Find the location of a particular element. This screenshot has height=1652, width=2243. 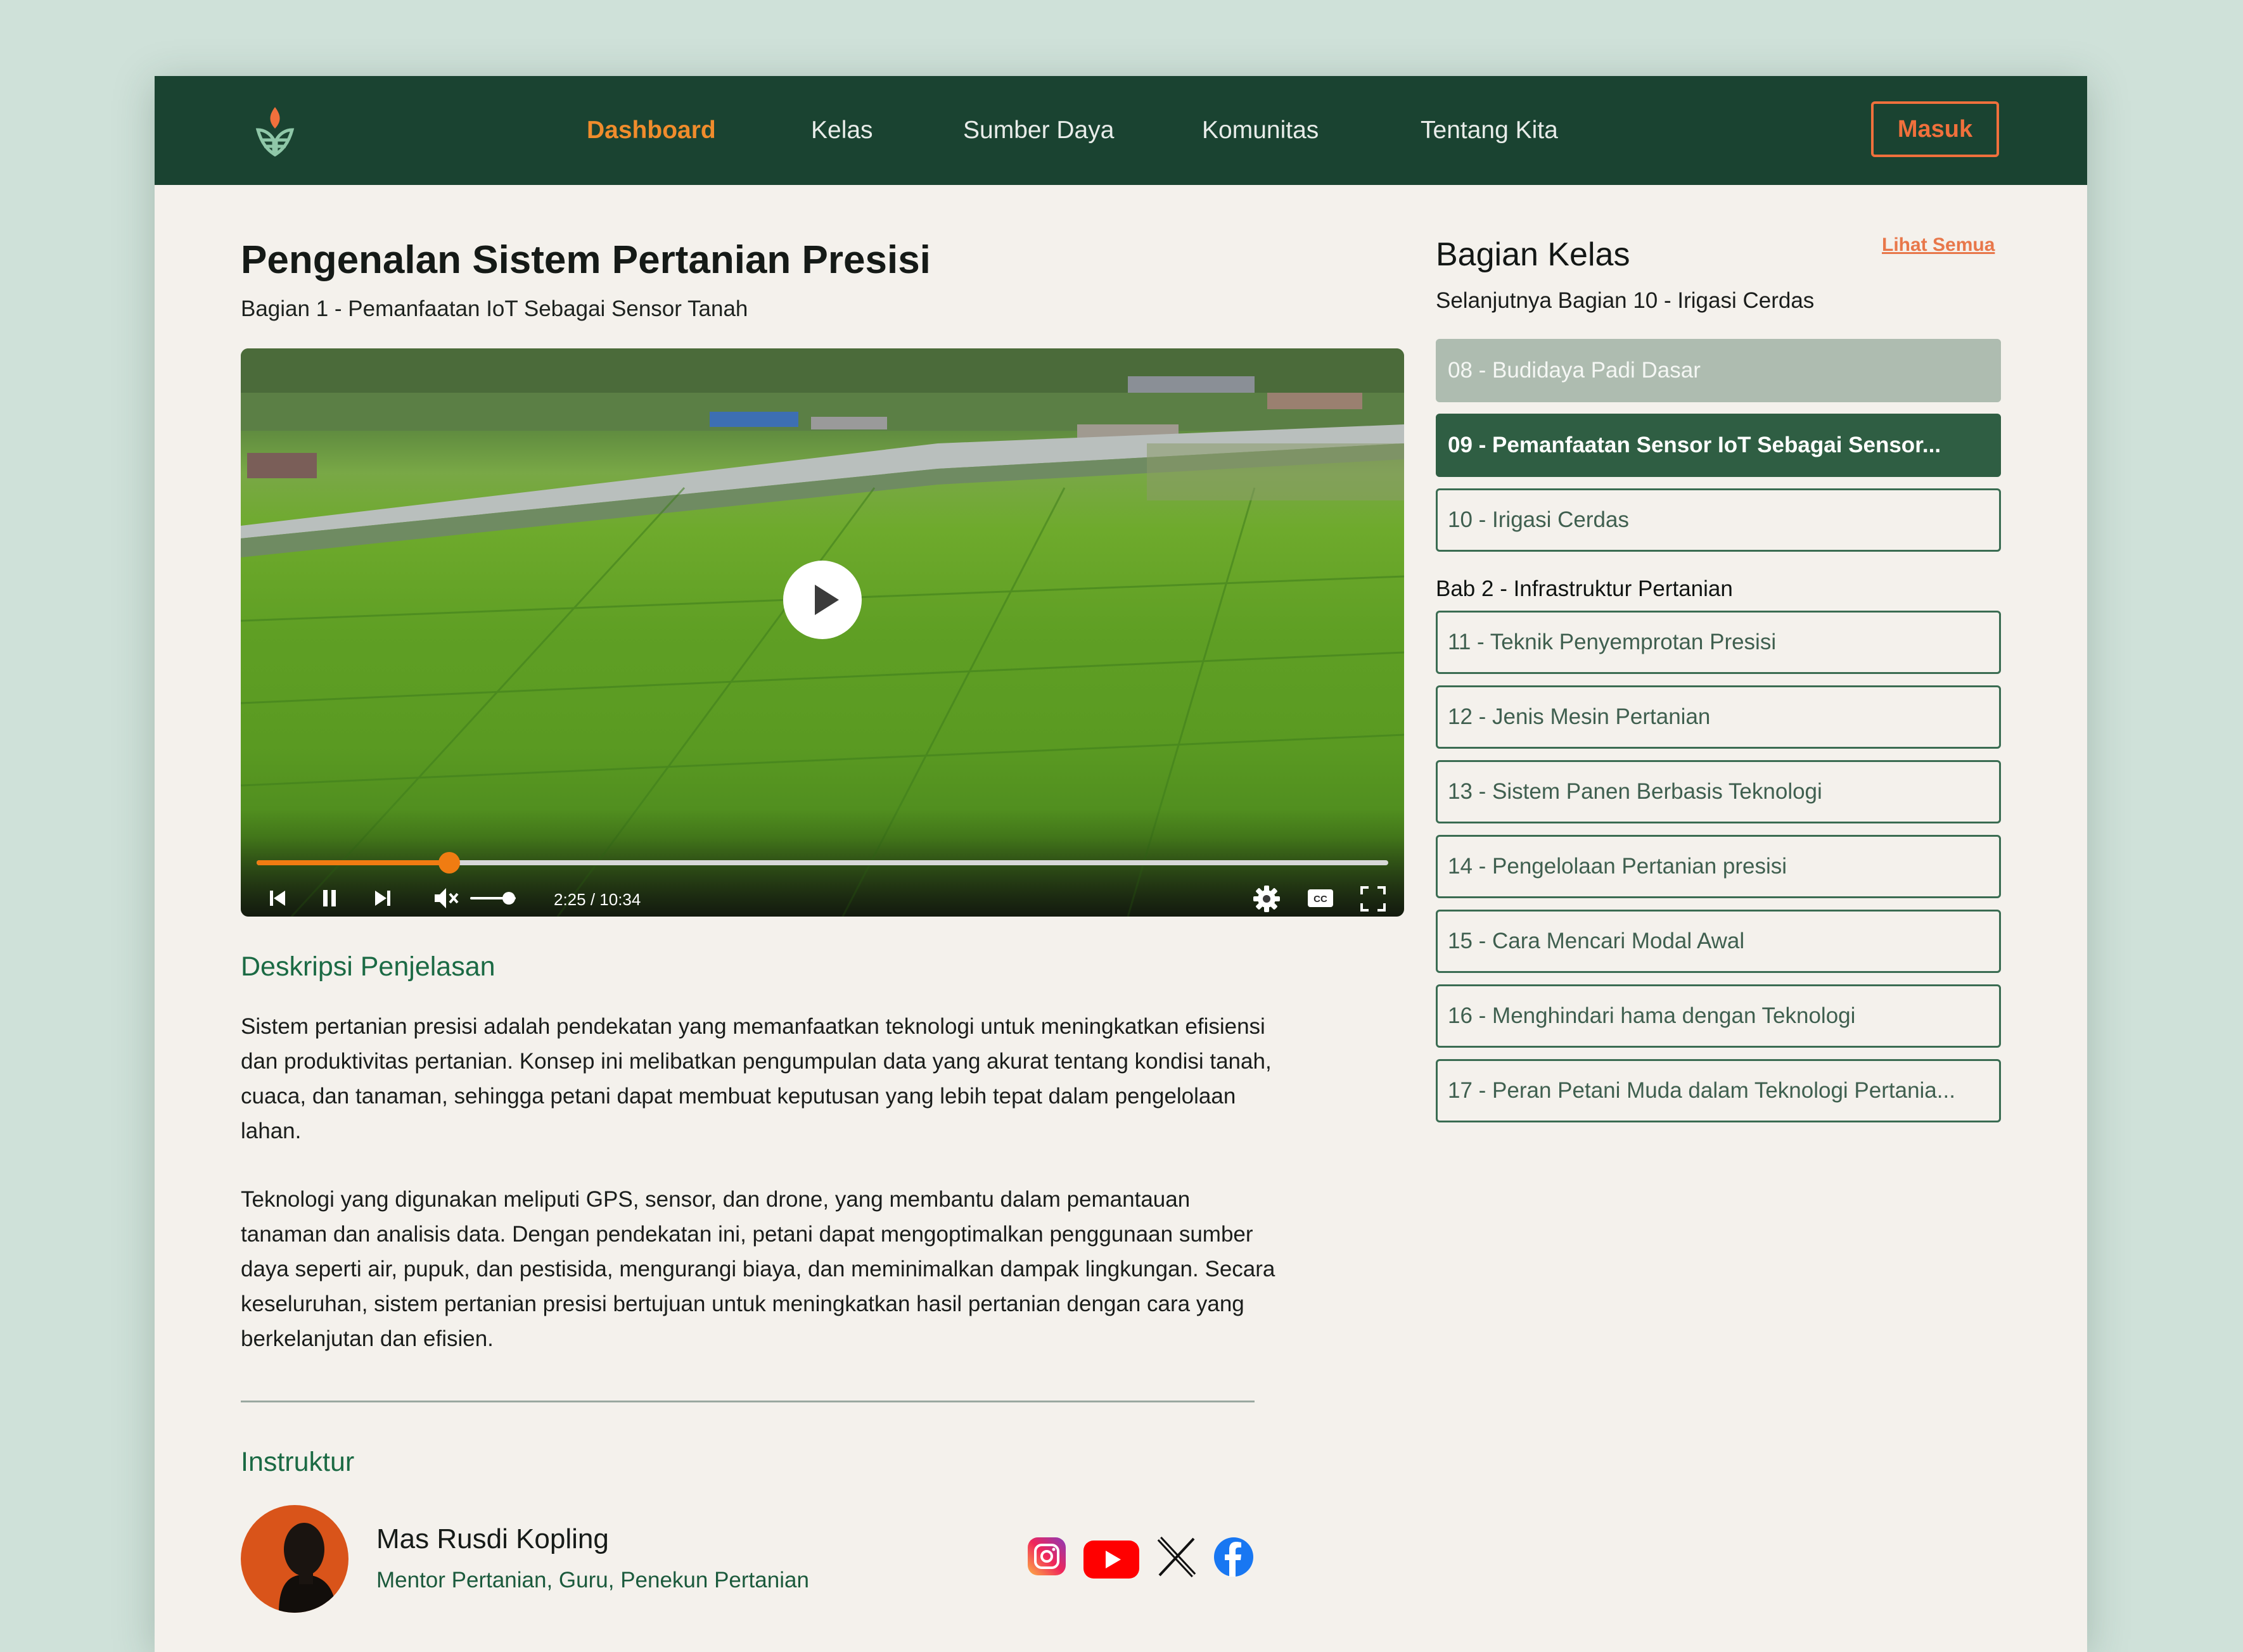

avatar is located at coordinates (294, 1559).